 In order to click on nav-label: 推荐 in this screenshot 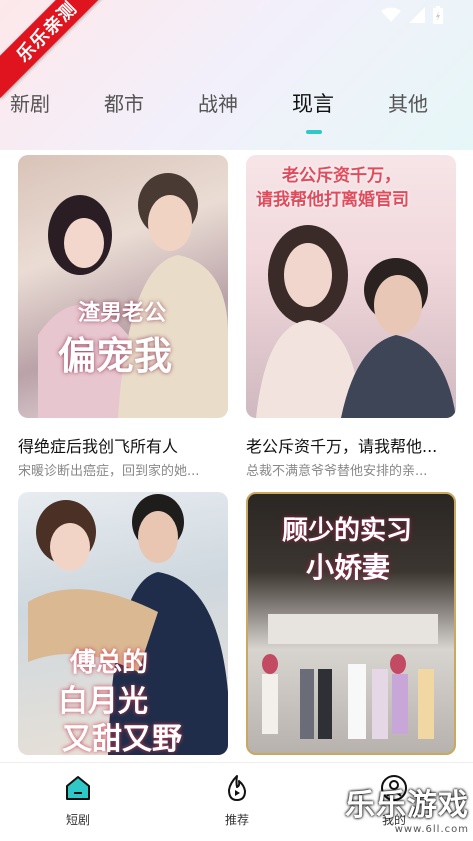, I will do `click(236, 820)`.